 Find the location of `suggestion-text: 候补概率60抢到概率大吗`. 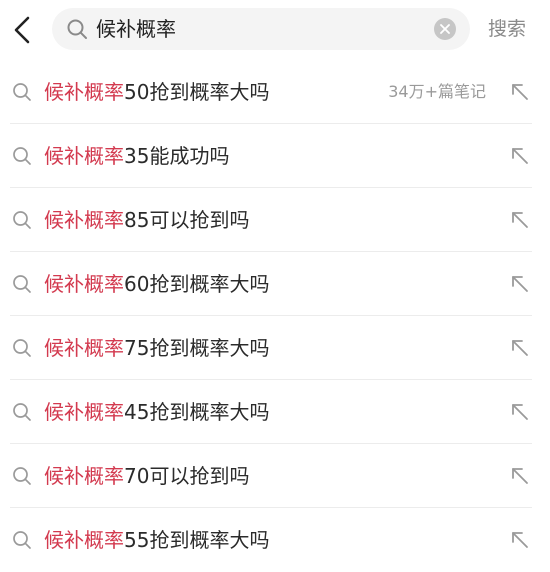

suggestion-text: 候补概率60抢到概率大吗 is located at coordinates (156, 284).